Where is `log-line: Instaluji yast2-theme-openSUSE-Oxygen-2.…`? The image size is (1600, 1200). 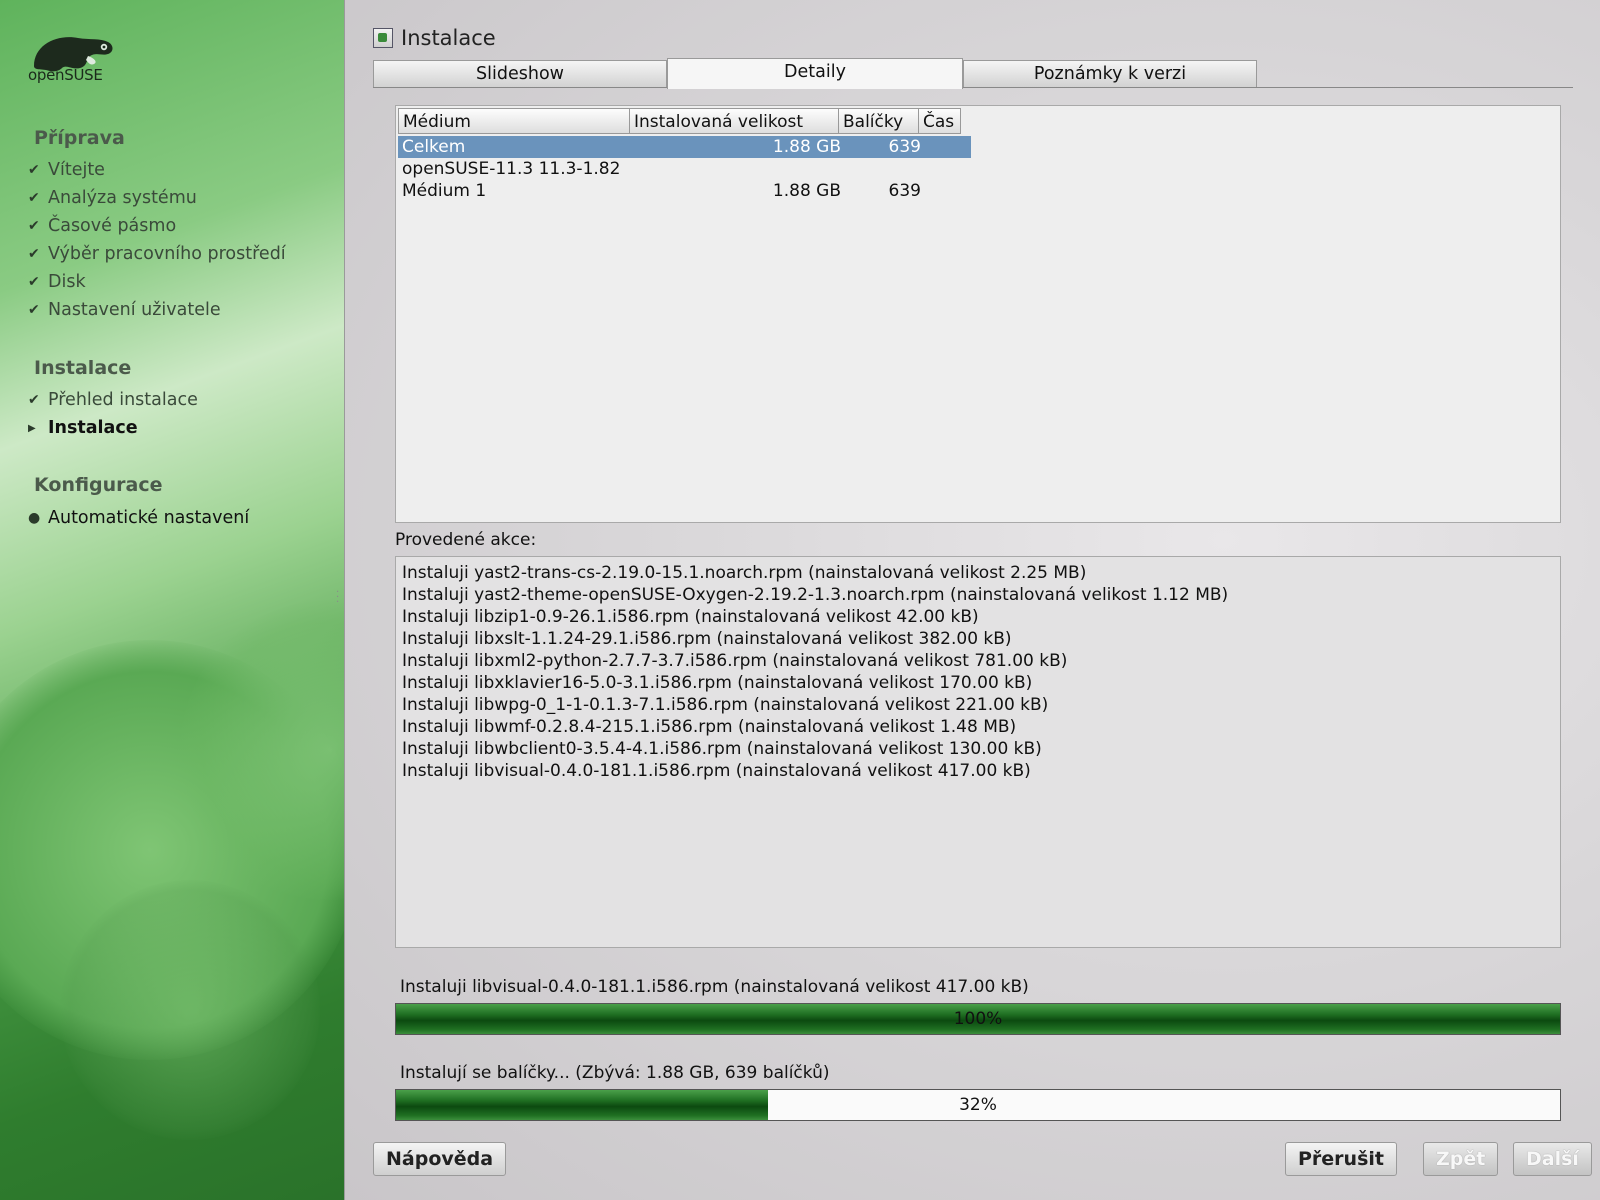 log-line: Instaluji yast2-theme-openSUSE-Oxygen-2.… is located at coordinates (815, 595).